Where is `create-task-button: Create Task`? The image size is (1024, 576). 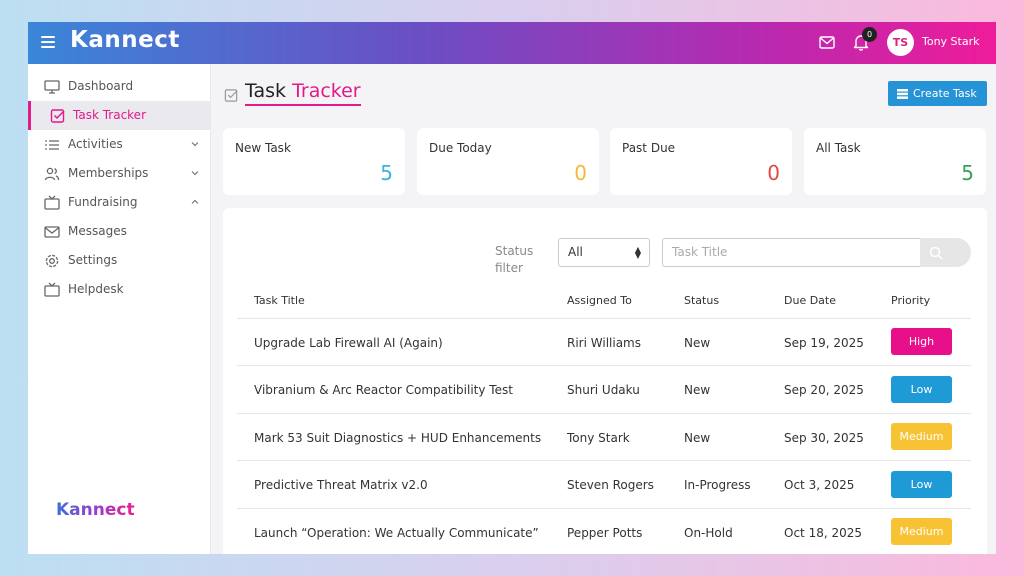 create-task-button: Create Task is located at coordinates (937, 93).